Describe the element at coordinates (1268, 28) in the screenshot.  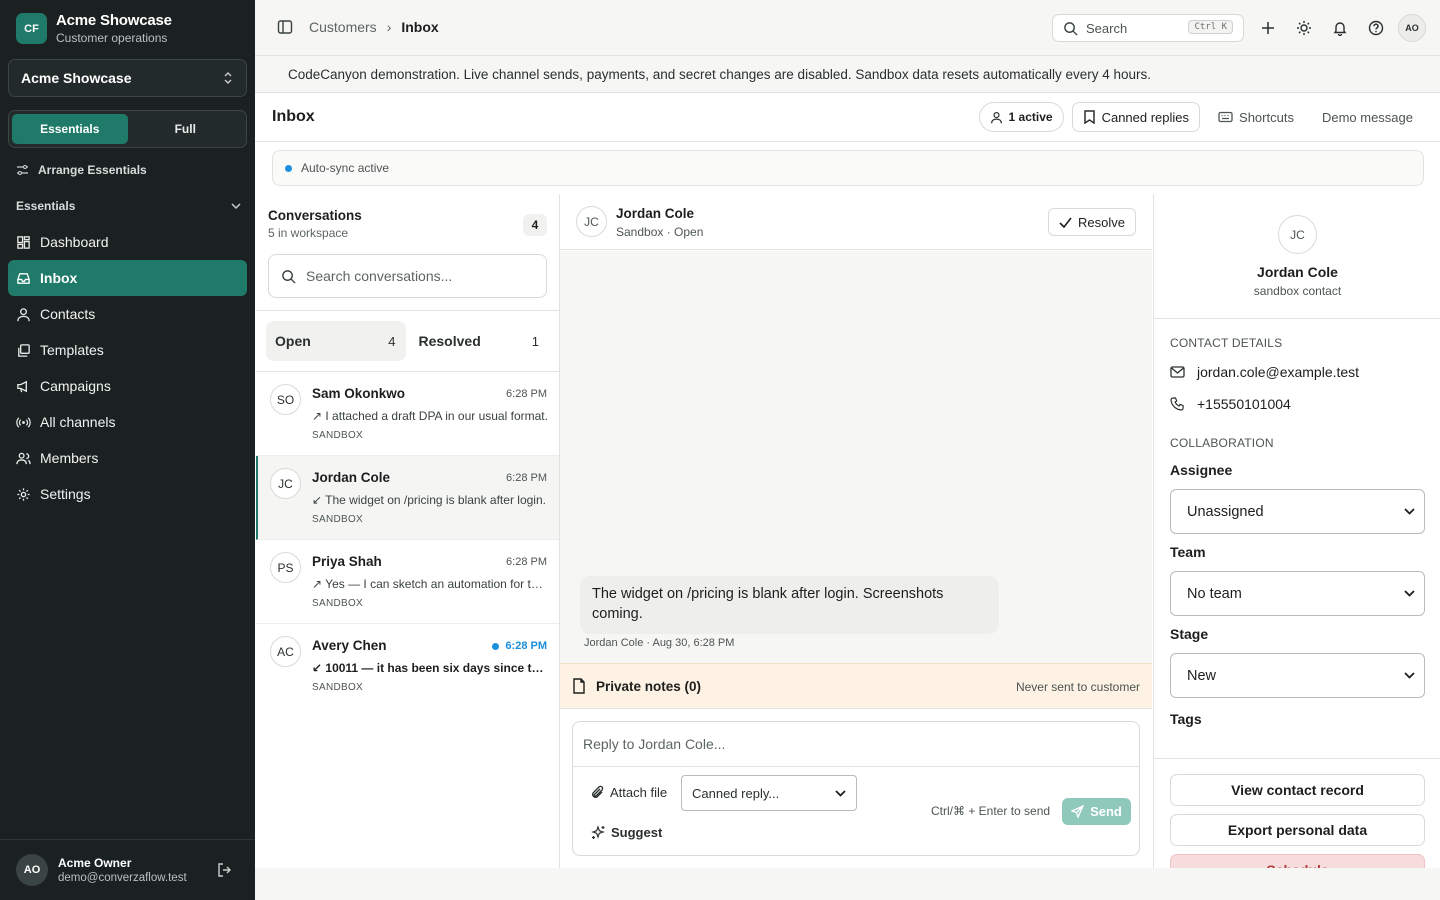
I see `add-button` at that location.